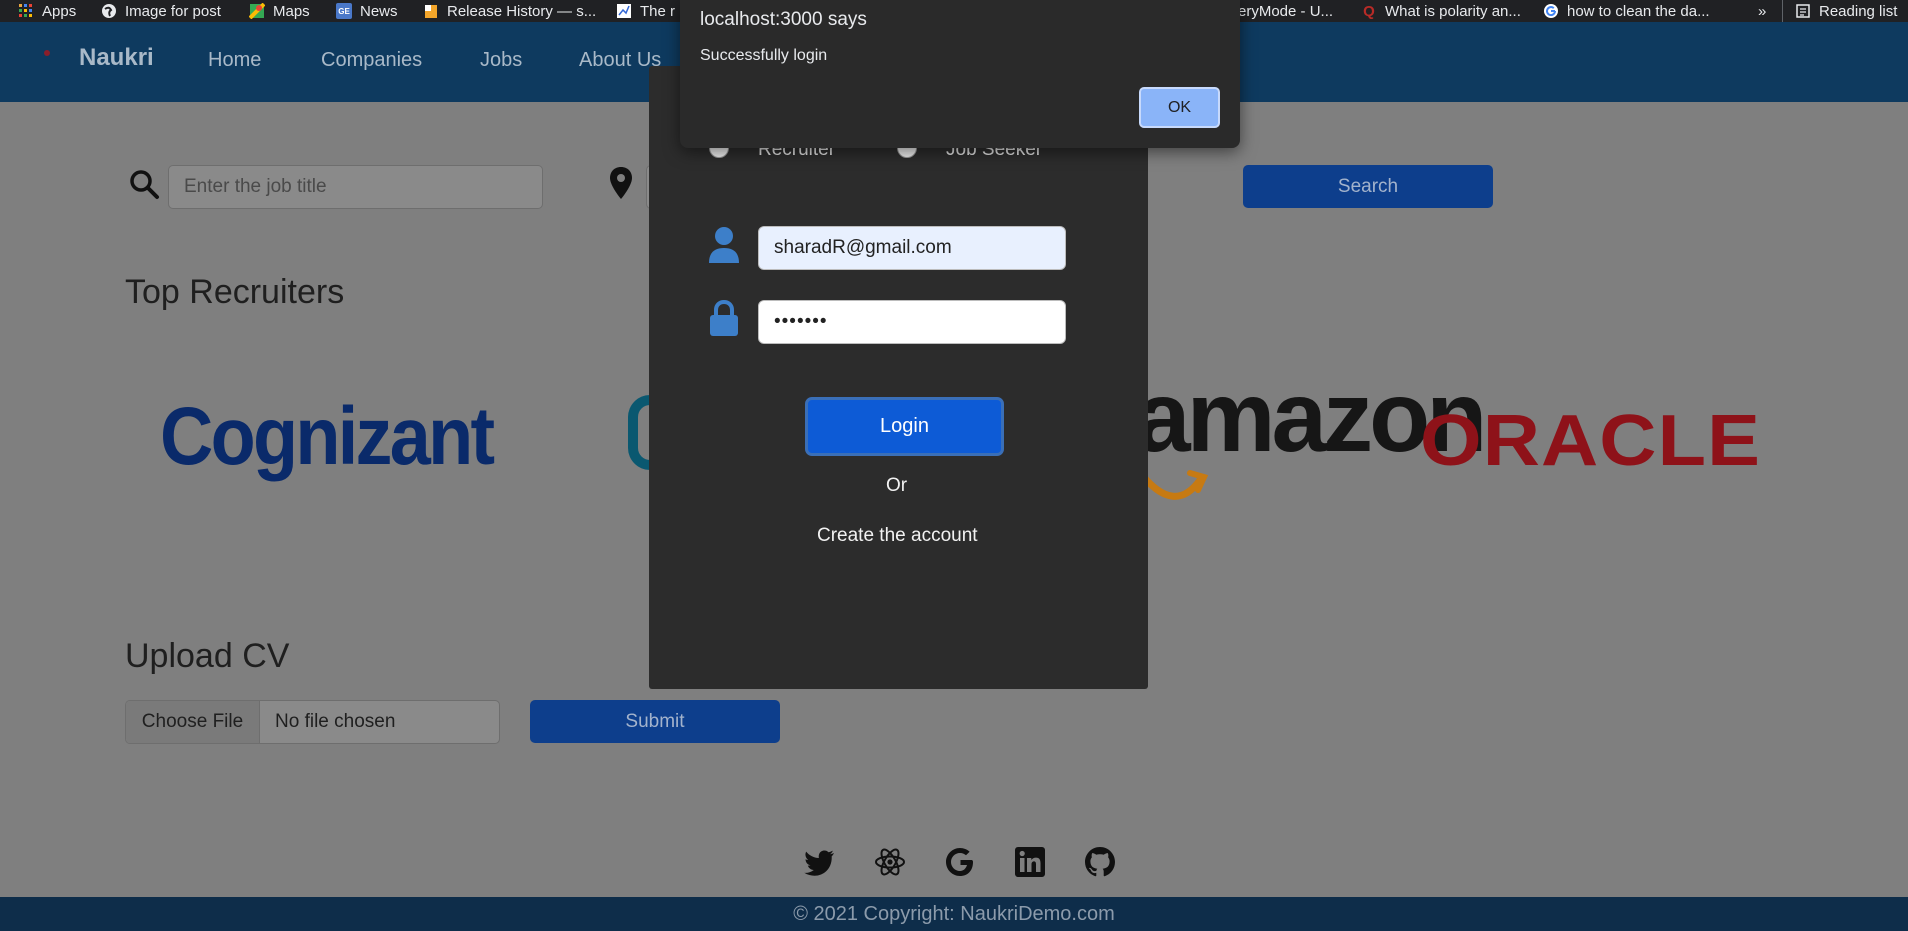 Image resolution: width=1908 pixels, height=931 pixels. What do you see at coordinates (47, 53) in the screenshot?
I see `brand-logo-icon` at bounding box center [47, 53].